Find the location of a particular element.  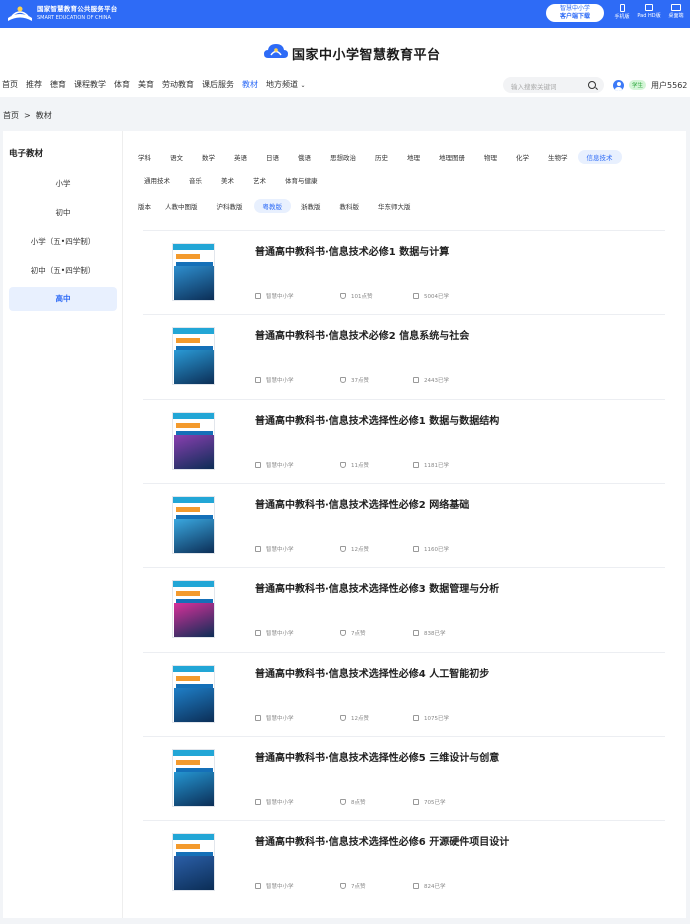

subject-chip: 艺术 is located at coordinates (259, 180).